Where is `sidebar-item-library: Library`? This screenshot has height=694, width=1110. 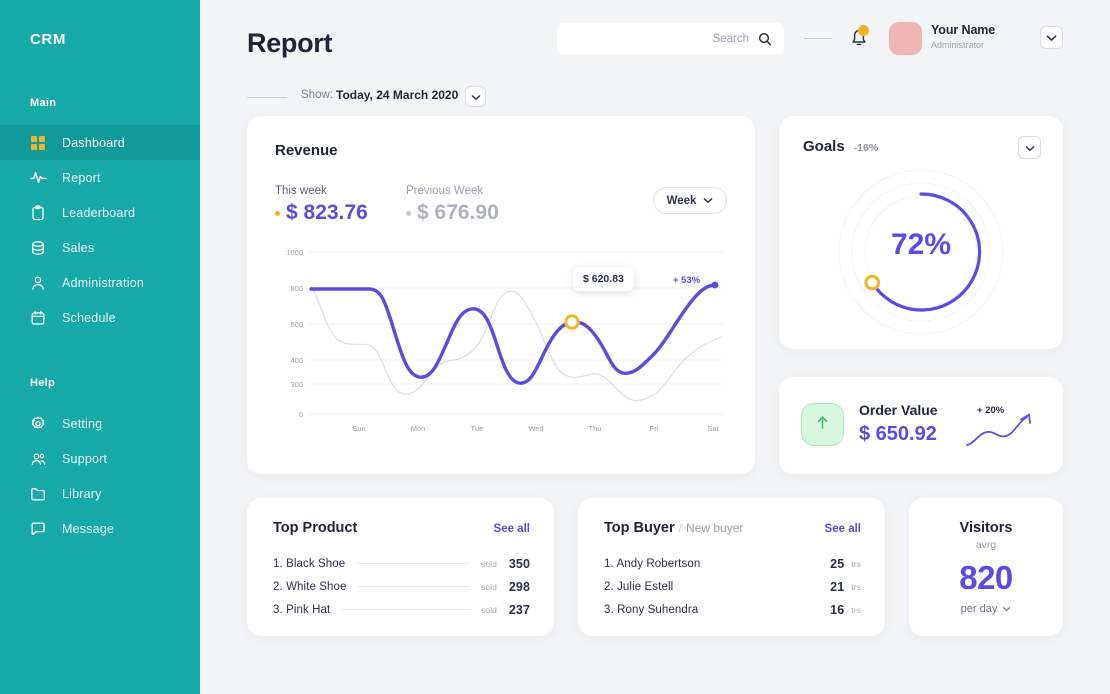
sidebar-item-library: Library is located at coordinates (100, 493).